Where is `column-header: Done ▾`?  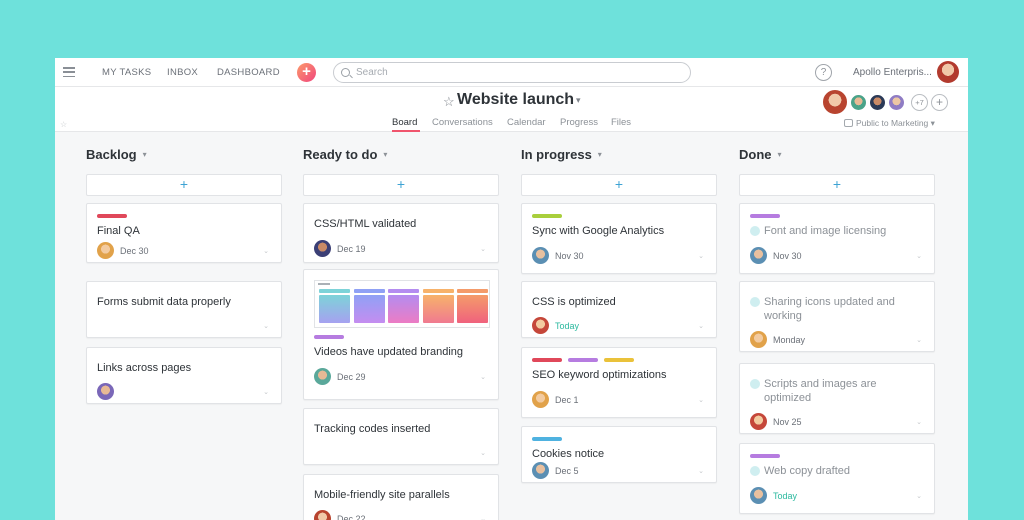
column-header: Done ▾ is located at coordinates (760, 154).